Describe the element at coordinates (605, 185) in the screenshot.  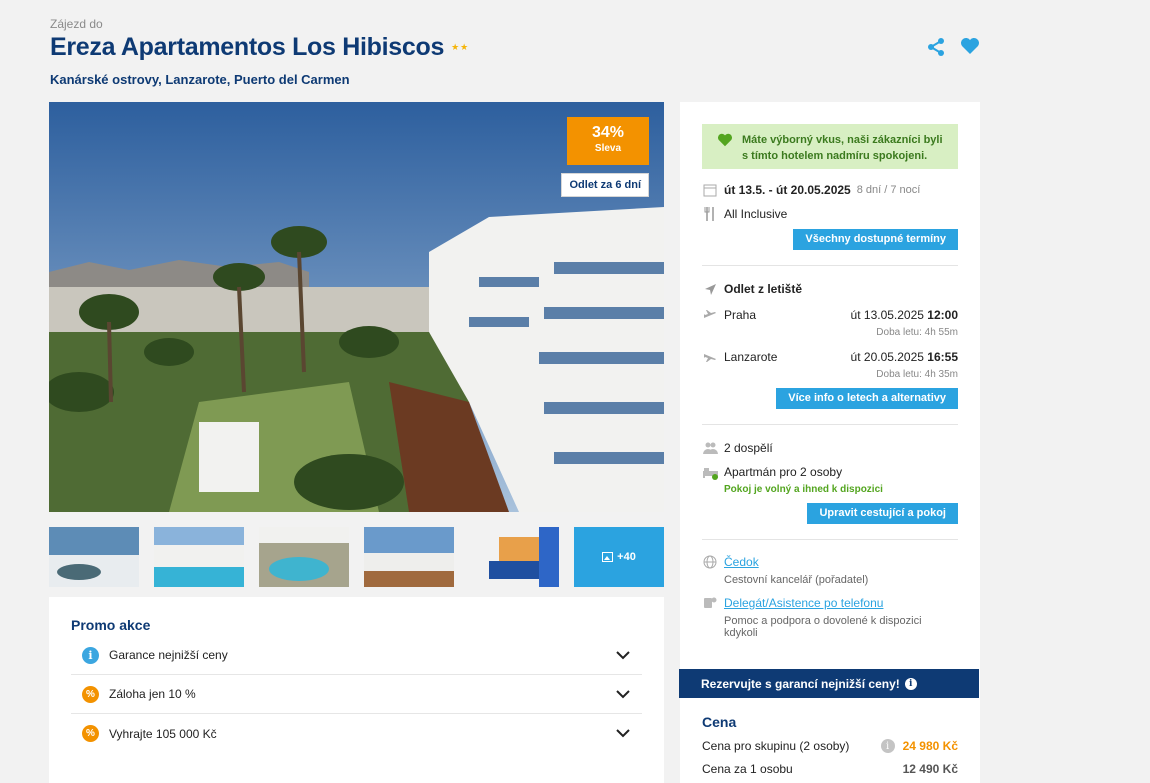
I see `departure-badge: Odlet za 6 dní` at that location.